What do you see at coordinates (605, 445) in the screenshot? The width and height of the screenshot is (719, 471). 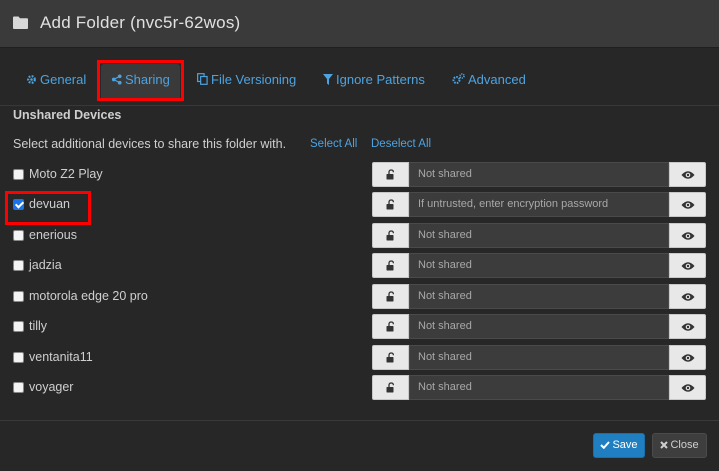 I see `check-icon` at bounding box center [605, 445].